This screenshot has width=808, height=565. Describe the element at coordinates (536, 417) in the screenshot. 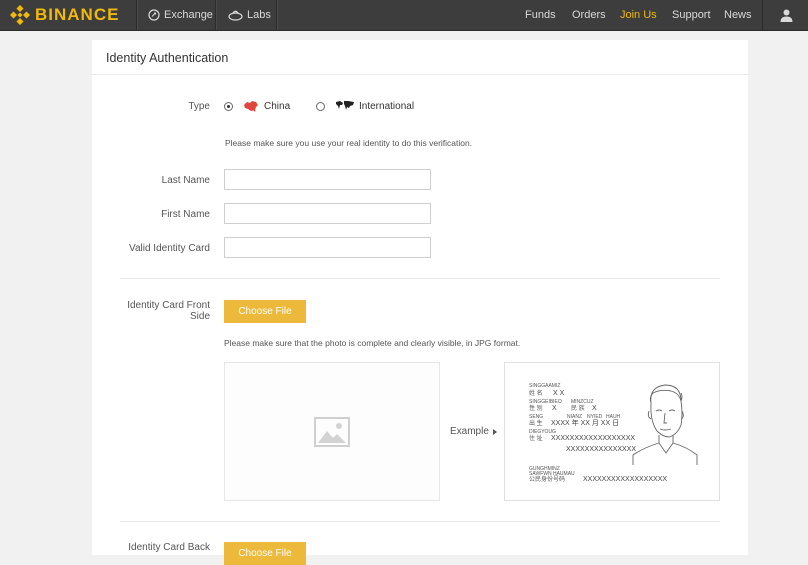

I see `id-sample-text: SENG` at that location.